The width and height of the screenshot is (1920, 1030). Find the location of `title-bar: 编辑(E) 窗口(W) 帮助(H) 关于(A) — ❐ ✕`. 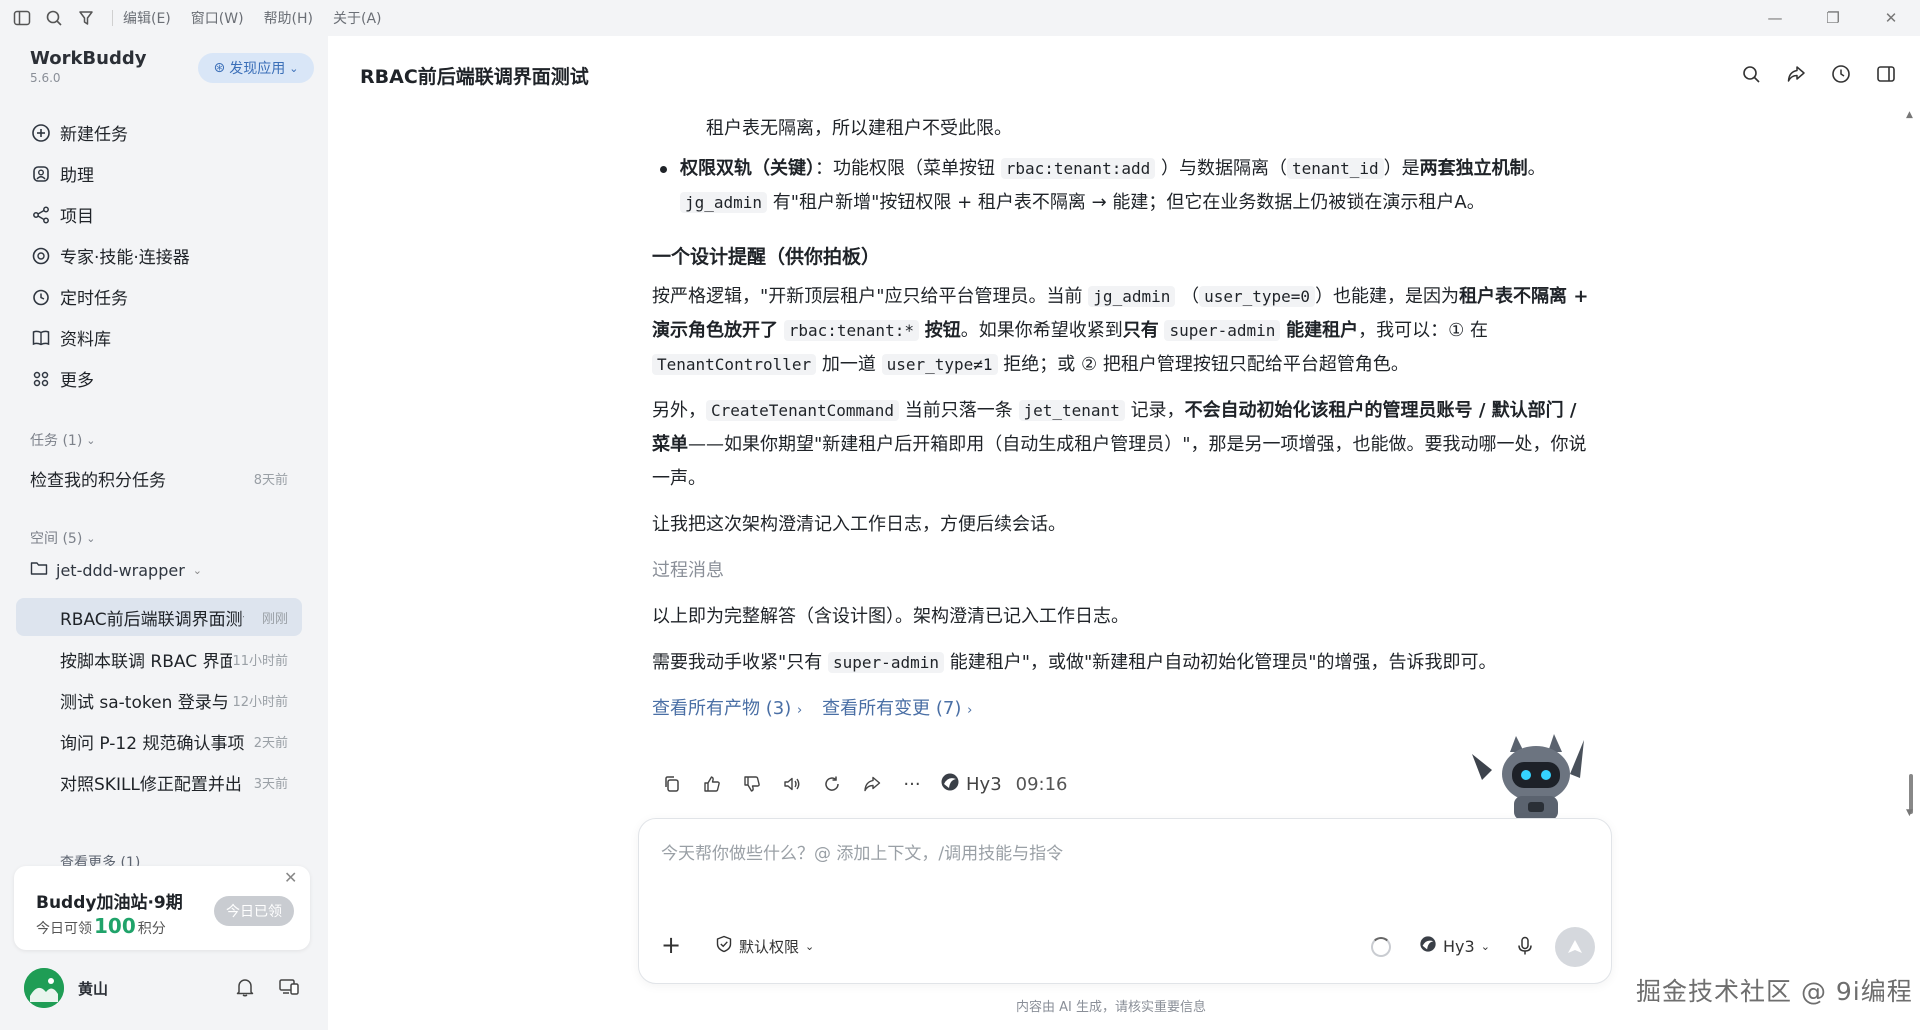

title-bar: 编辑(E) 窗口(W) 帮助(H) 关于(A) — ❐ ✕ is located at coordinates (960, 18).